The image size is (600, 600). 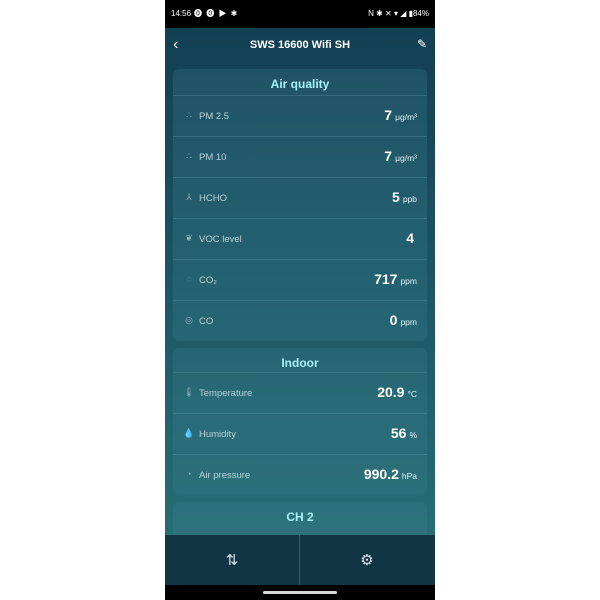 What do you see at coordinates (300, 280) in the screenshot?
I see `co2-row: ◌ CO₂ 717 ppm` at bounding box center [300, 280].